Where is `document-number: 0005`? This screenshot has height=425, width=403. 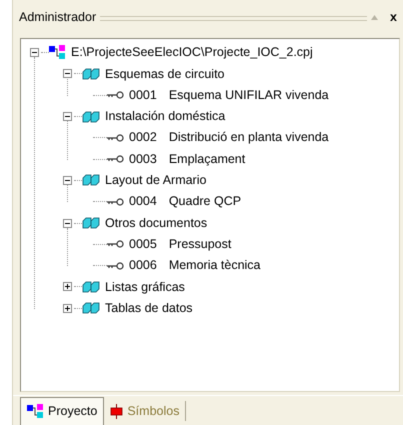 document-number: 0005 is located at coordinates (143, 244).